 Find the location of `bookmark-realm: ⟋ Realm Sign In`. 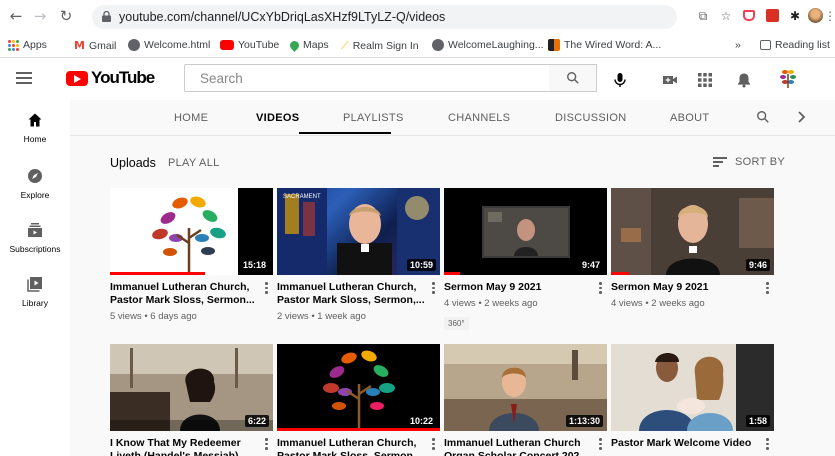

bookmark-realm: ⟋ Realm Sign In is located at coordinates (380, 46).